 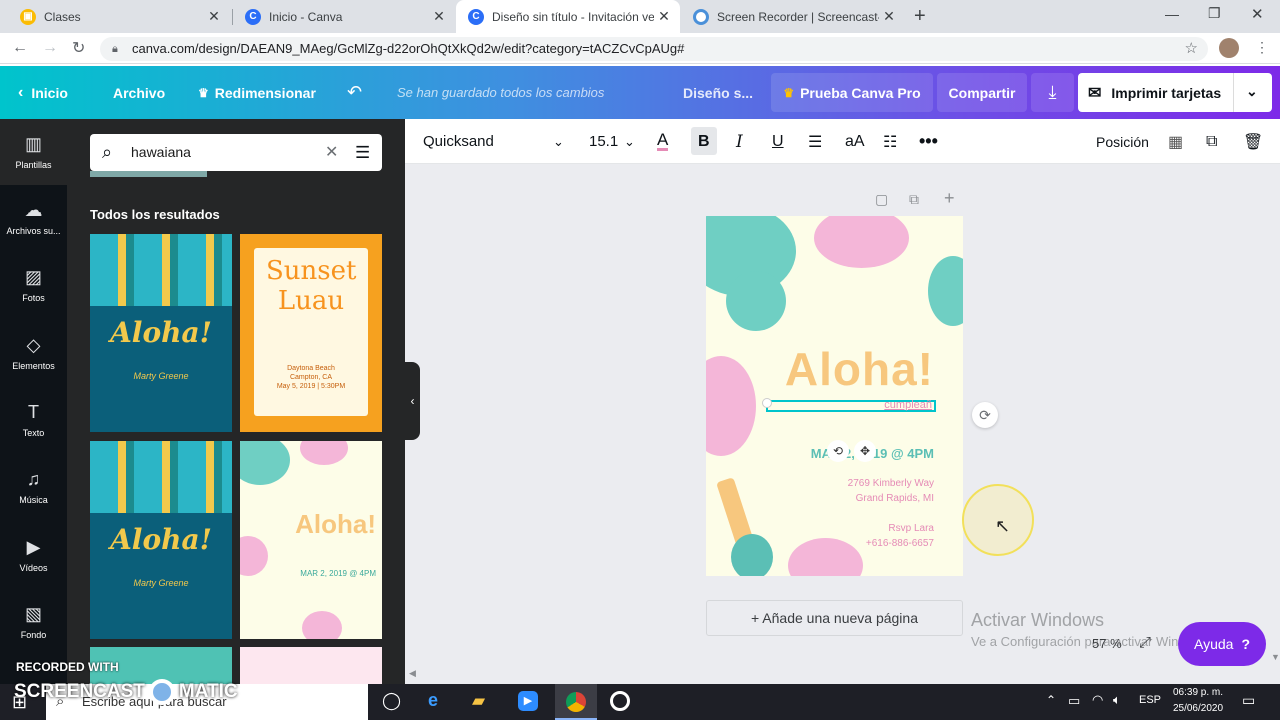 I want to click on rail-item-text: T Texto, so click(x=33, y=420).